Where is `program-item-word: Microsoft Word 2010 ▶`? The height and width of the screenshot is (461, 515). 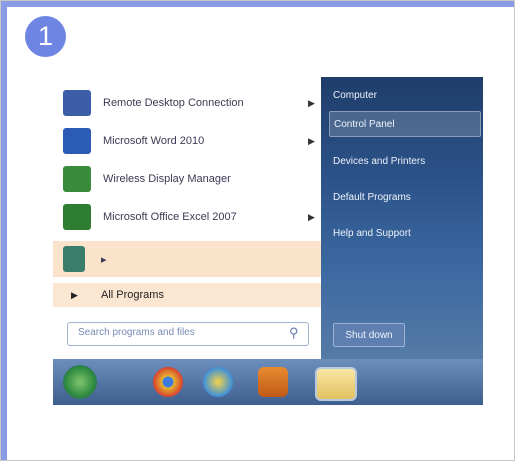 program-item-word: Microsoft Word 2010 ▶ is located at coordinates (187, 141).